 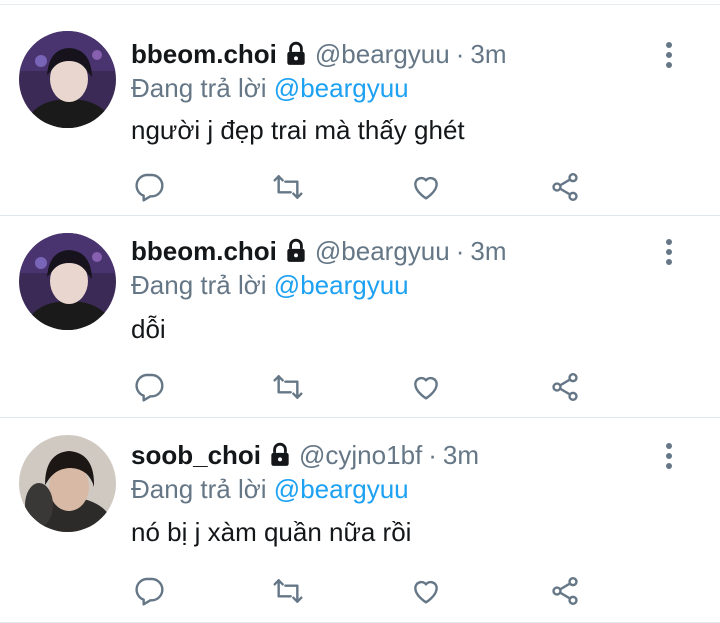 What do you see at coordinates (298, 130) in the screenshot?
I see `tweet-text: người j đẹp trai mà thấy ghét` at bounding box center [298, 130].